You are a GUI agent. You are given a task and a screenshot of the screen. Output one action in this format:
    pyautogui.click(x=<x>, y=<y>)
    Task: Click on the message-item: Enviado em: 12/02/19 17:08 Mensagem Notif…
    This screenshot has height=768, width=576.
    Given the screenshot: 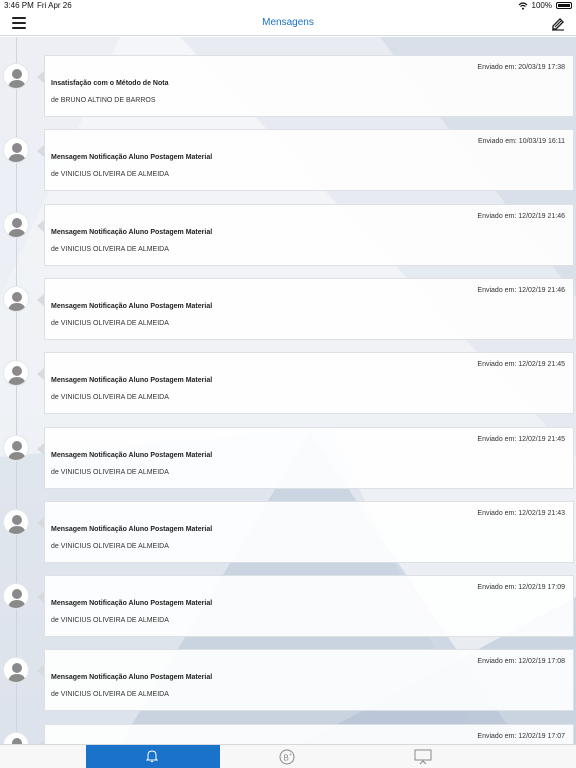 What is the action you would take?
    pyautogui.click(x=288, y=681)
    